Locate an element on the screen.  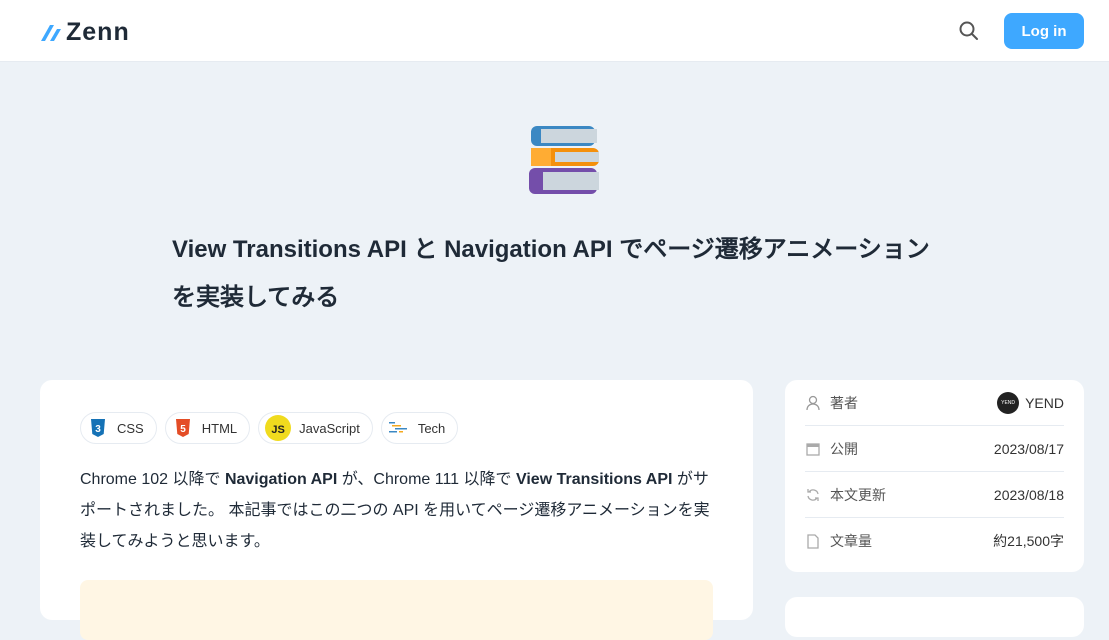
author-link: YEND YEND is located at coordinates (1030, 402).